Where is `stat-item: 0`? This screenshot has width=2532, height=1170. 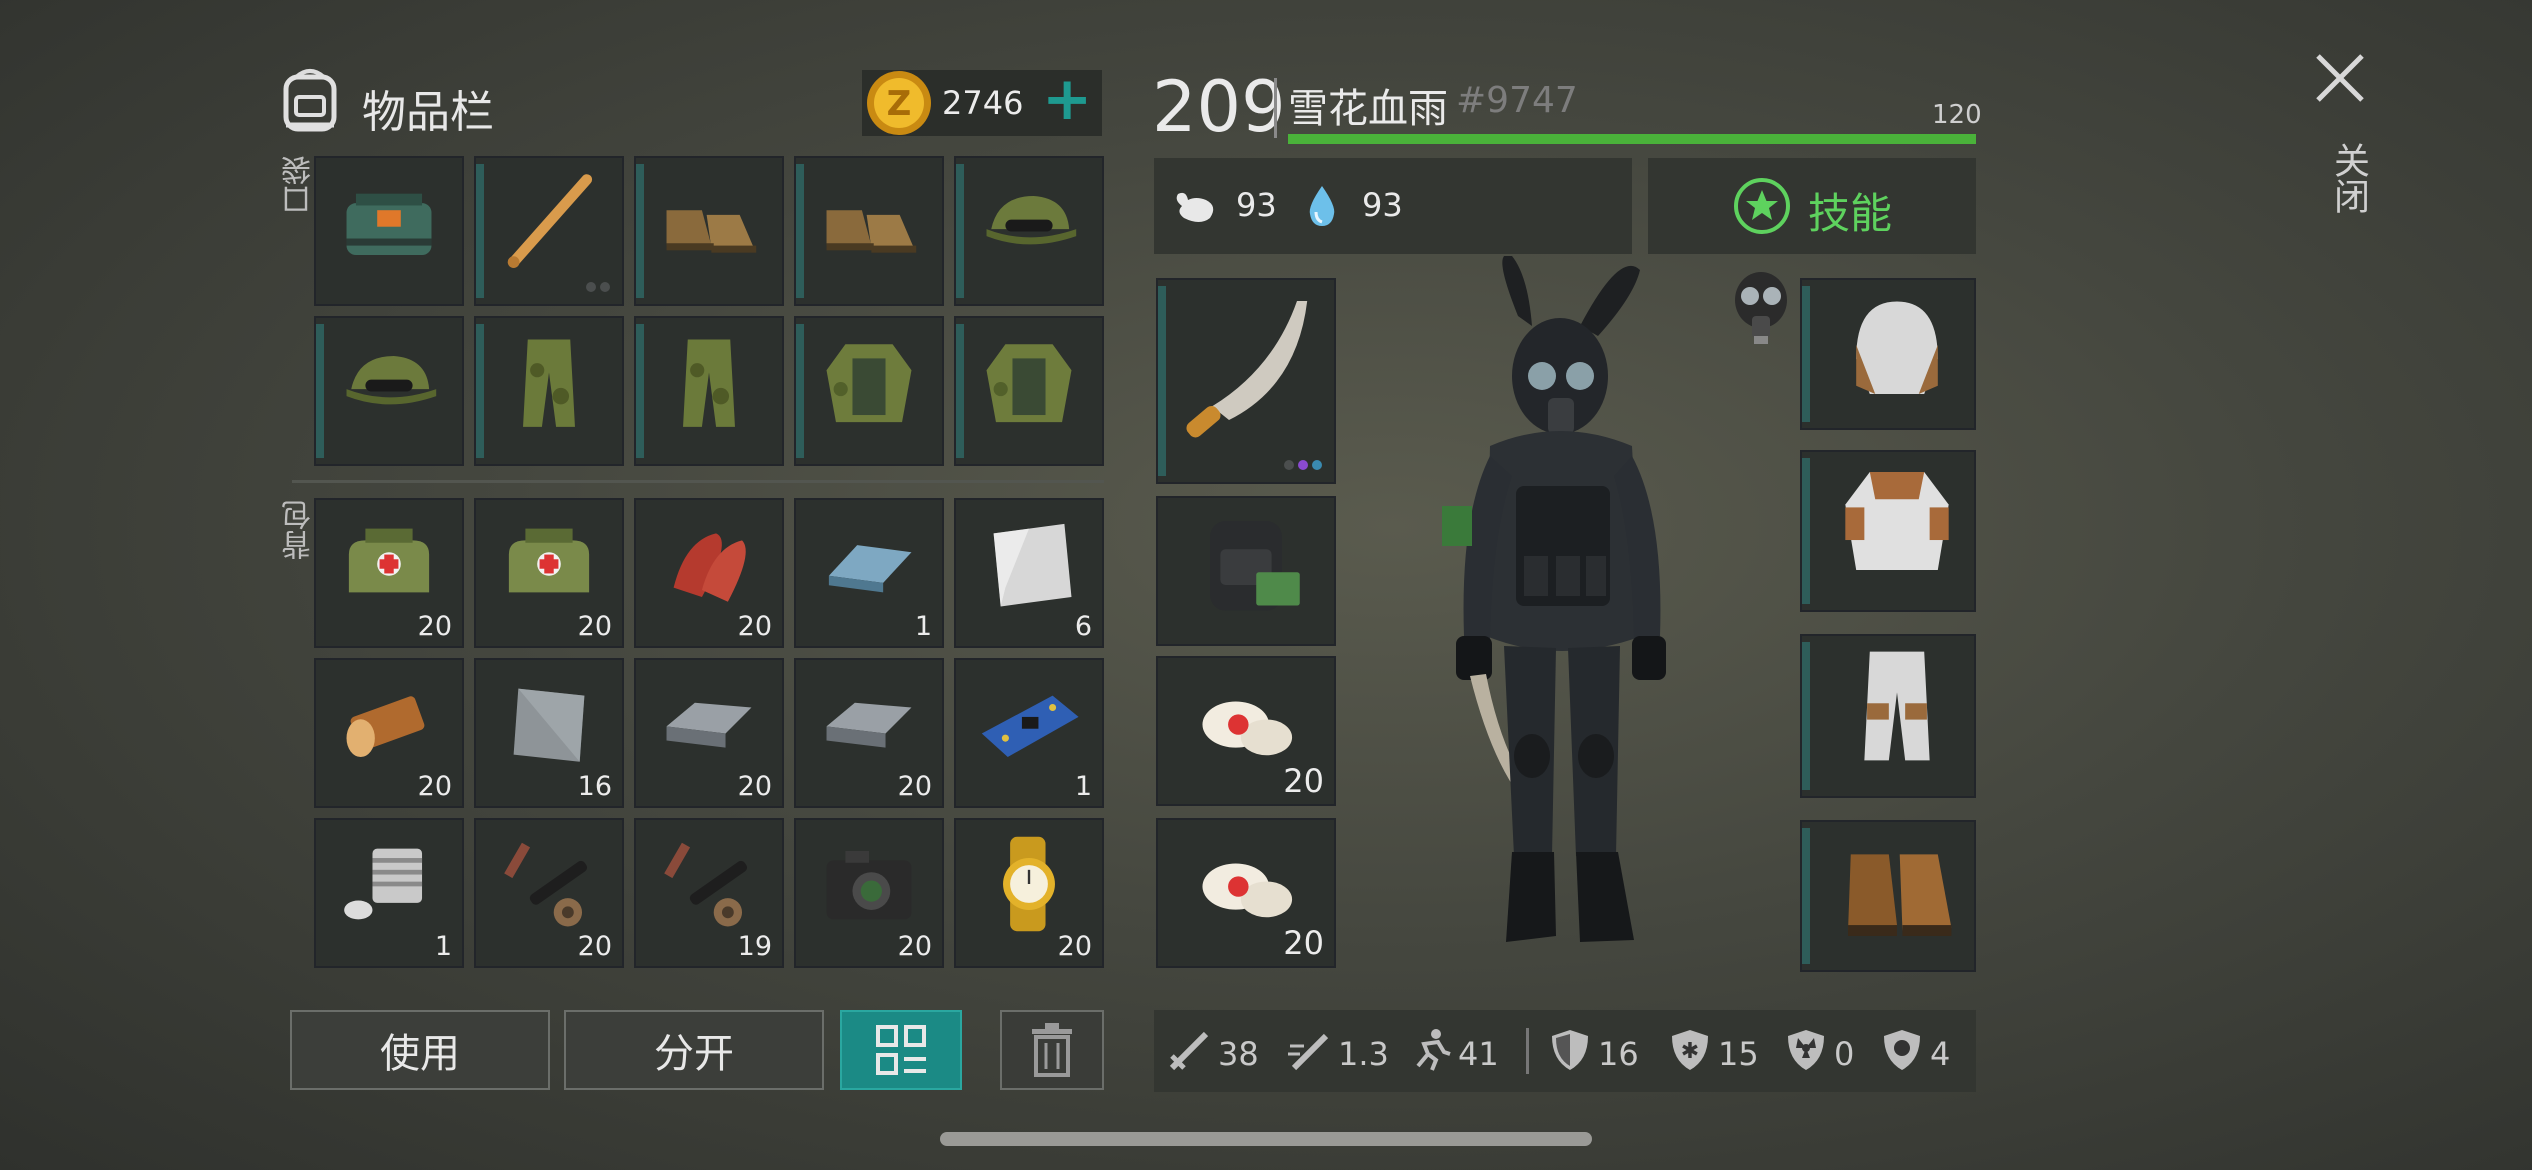
stat-item: 0 is located at coordinates (1818, 1054).